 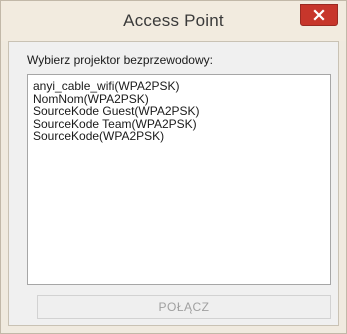 I want to click on window-title: Access Point, so click(x=173, y=20).